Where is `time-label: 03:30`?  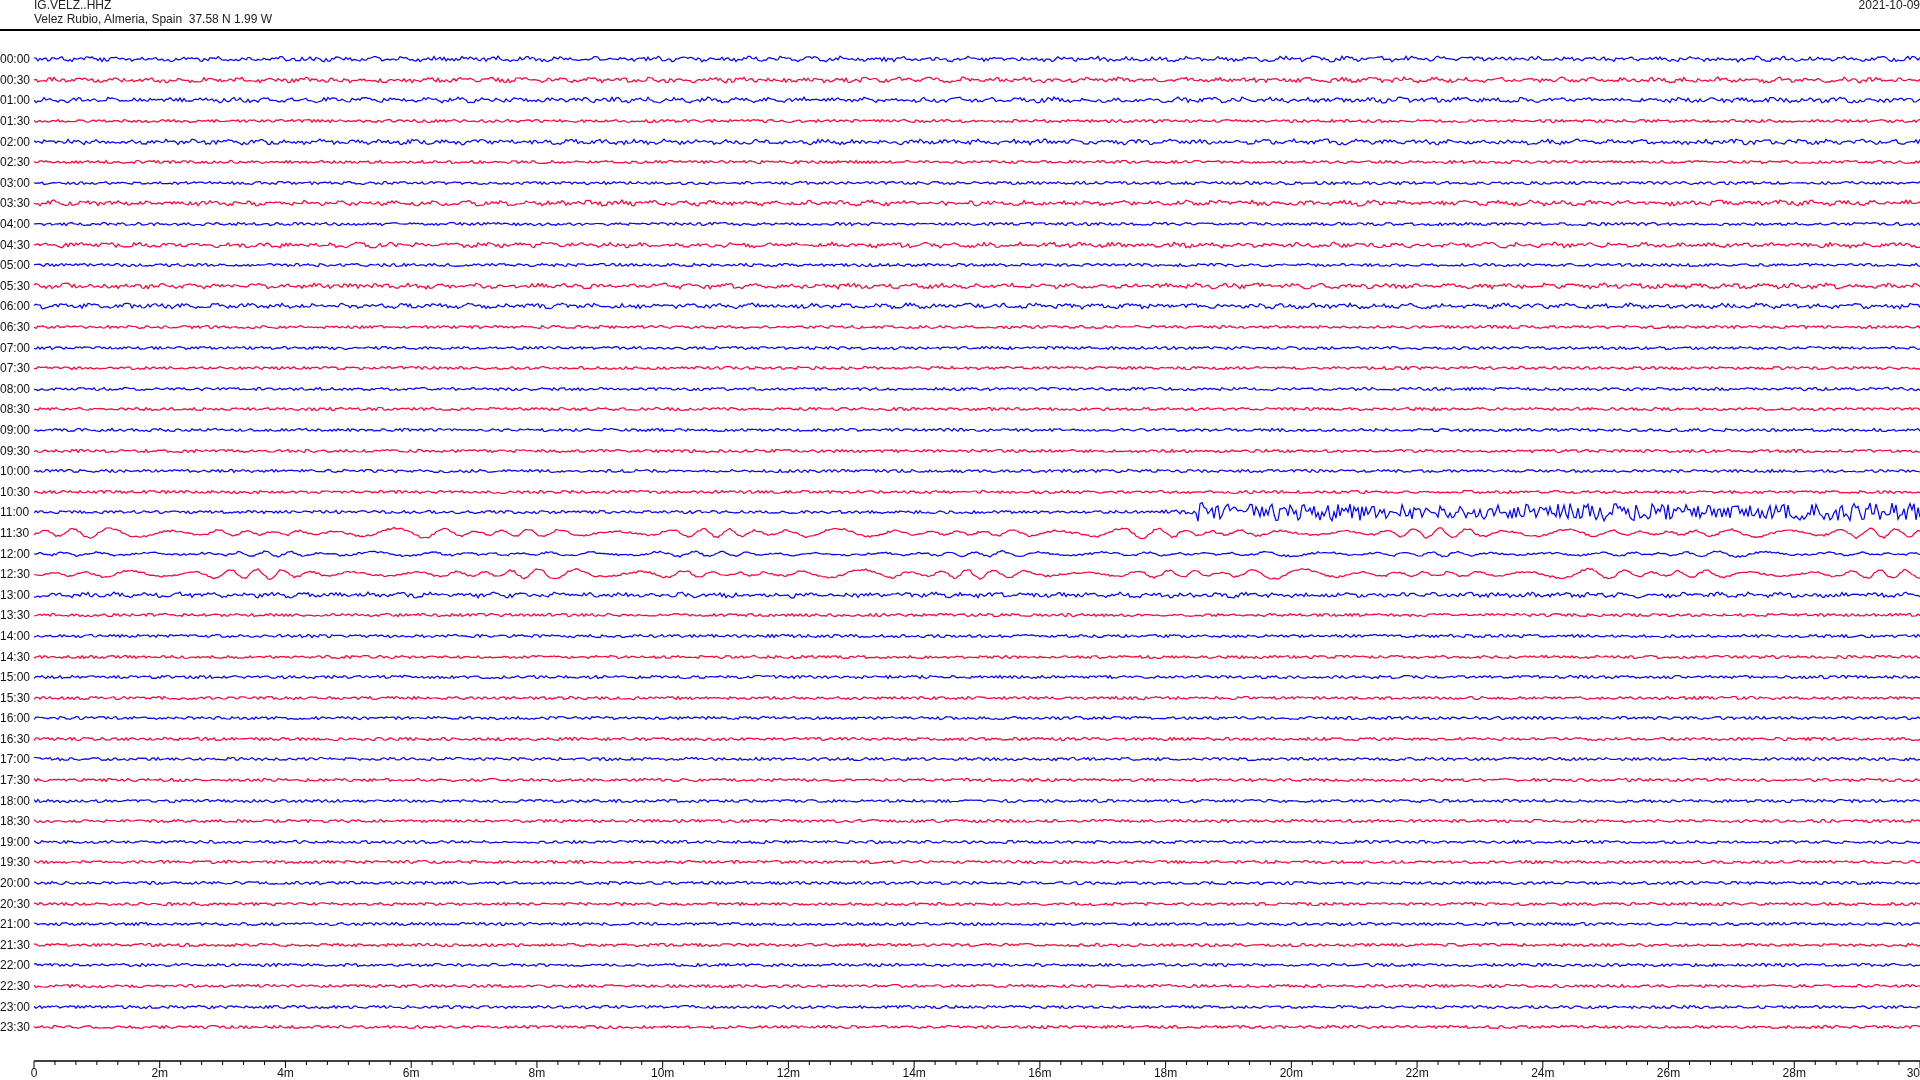
time-label: 03:30 is located at coordinates (16, 203).